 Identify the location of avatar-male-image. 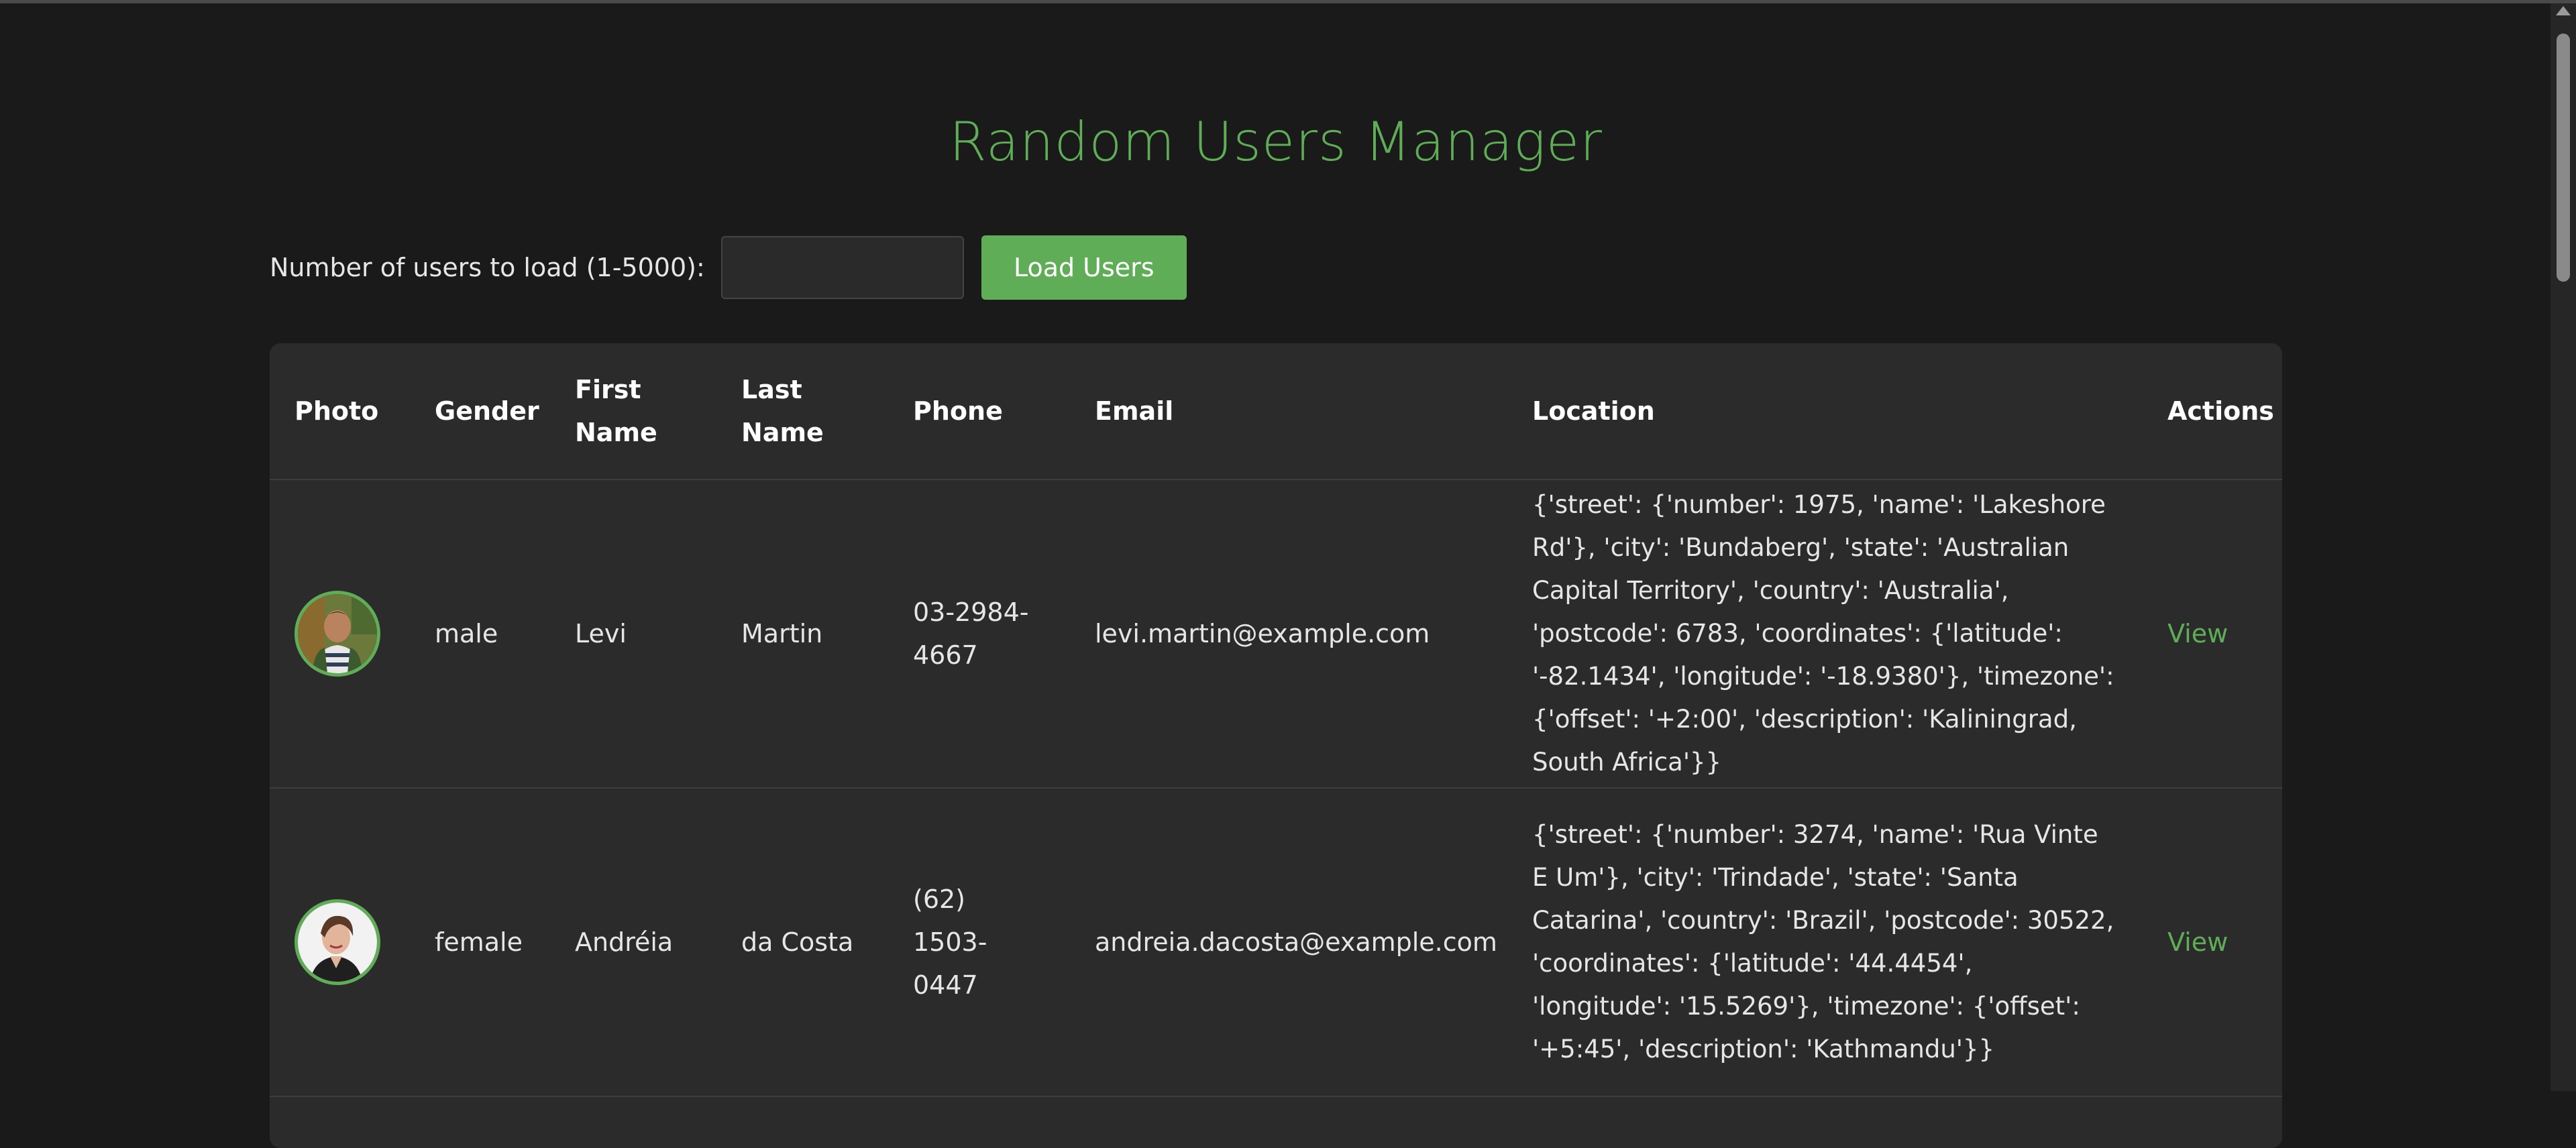
(337, 633).